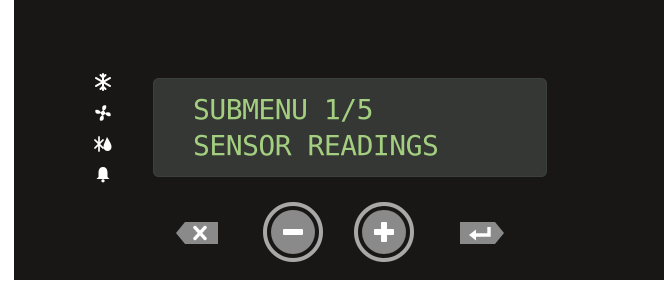 The image size is (664, 282). I want to click on enter-button, so click(482, 233).